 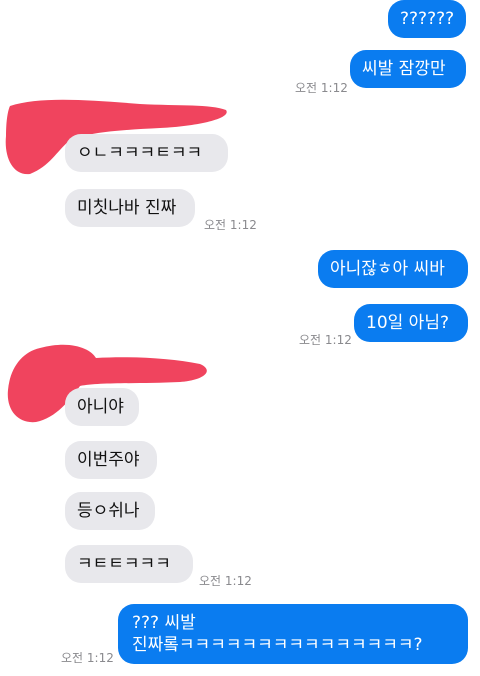 What do you see at coordinates (111, 460) in the screenshot?
I see `incoming-message: 이번주야` at bounding box center [111, 460].